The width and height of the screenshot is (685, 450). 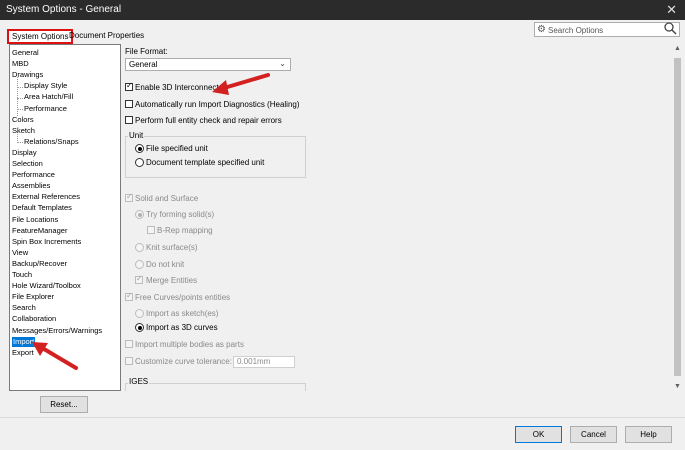 I want to click on tree-item-view: View, so click(x=20, y=253).